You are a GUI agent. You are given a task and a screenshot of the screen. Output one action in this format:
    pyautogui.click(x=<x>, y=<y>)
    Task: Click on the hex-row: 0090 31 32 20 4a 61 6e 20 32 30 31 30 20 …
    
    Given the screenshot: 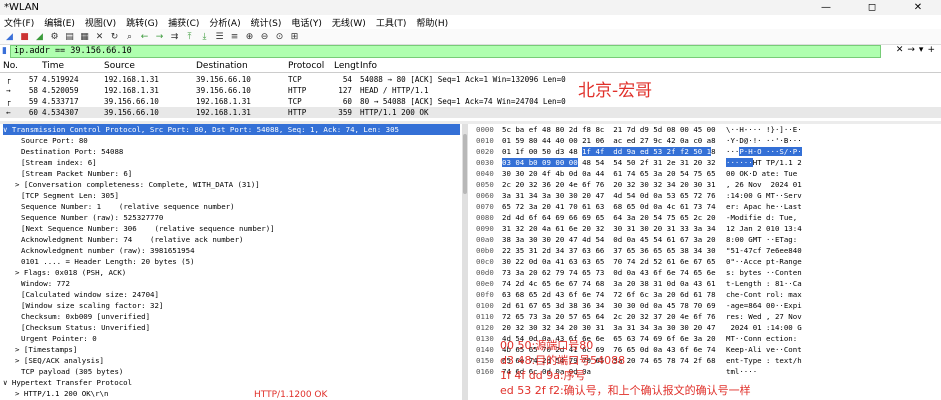 What is the action you would take?
    pyautogui.click(x=706, y=228)
    